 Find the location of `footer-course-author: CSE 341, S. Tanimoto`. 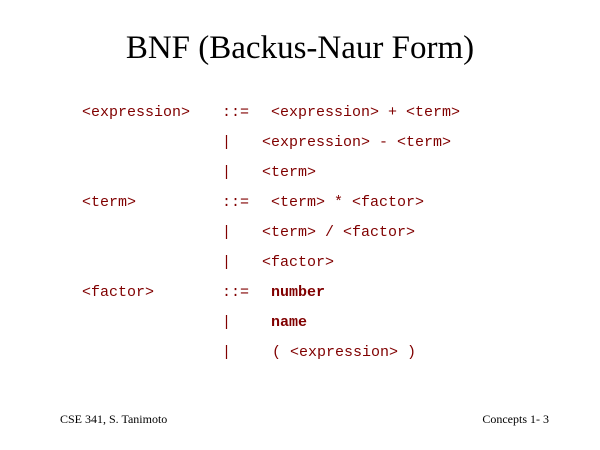

footer-course-author: CSE 341, S. Tanimoto is located at coordinates (114, 419).